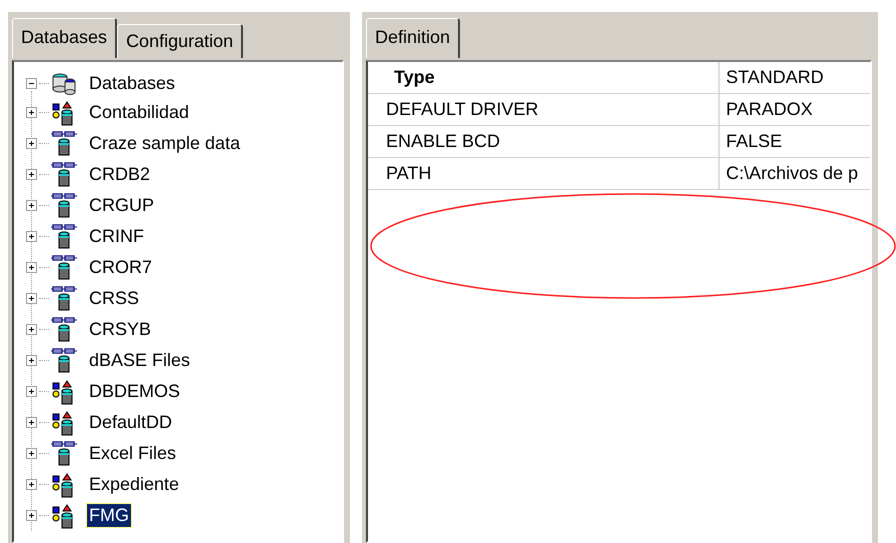 This screenshot has height=543, width=896. What do you see at coordinates (130, 422) in the screenshot?
I see `tree-item: DefaultDD` at bounding box center [130, 422].